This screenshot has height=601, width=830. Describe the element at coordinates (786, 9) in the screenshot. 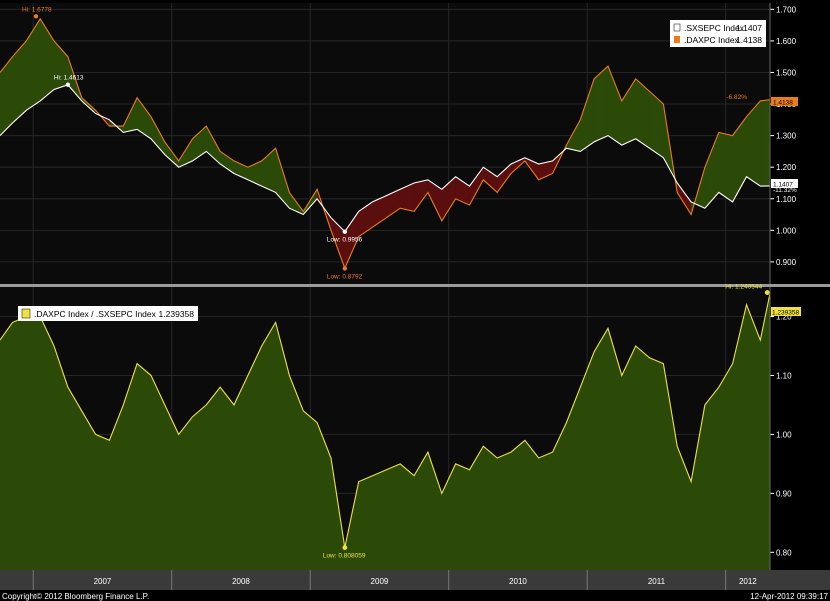

I see `y-tick-label: 1.700` at that location.